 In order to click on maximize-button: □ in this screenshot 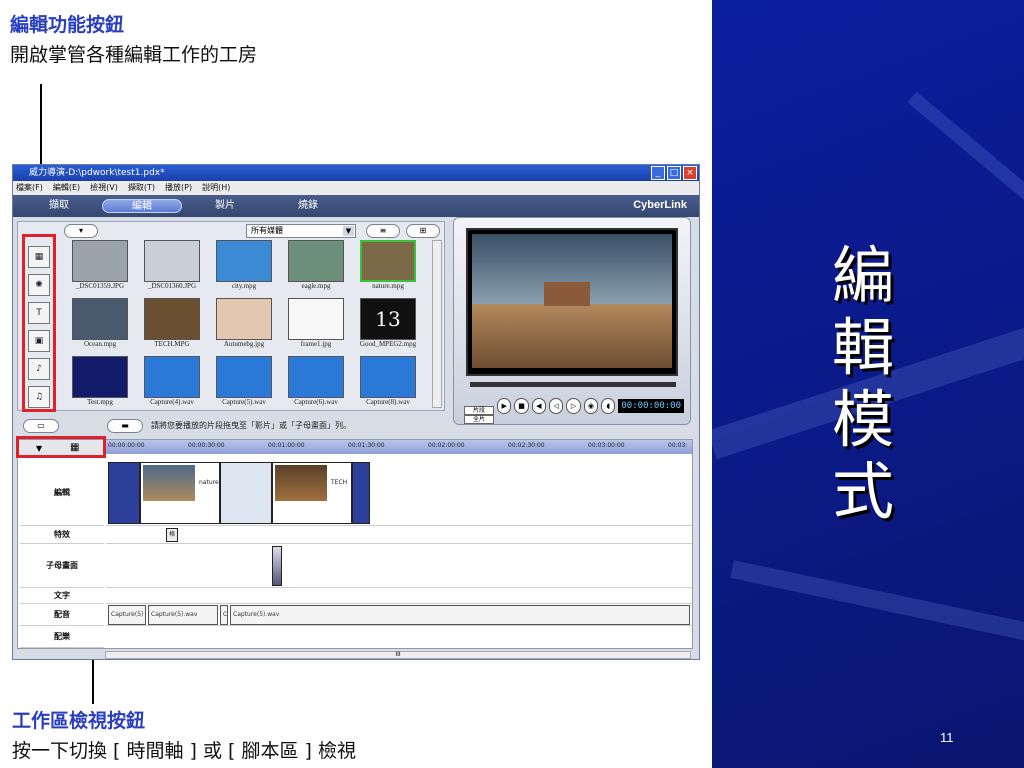, I will do `click(674, 173)`.